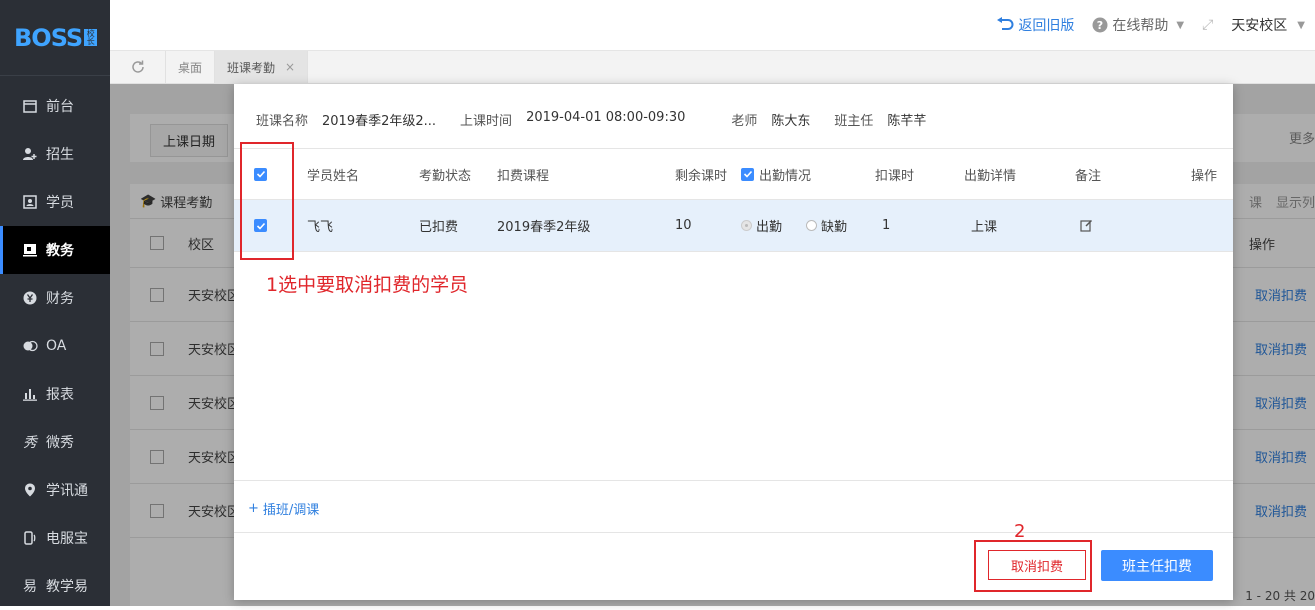 This screenshot has width=1315, height=610. I want to click on sidebar-item-label: 报表, so click(60, 395).